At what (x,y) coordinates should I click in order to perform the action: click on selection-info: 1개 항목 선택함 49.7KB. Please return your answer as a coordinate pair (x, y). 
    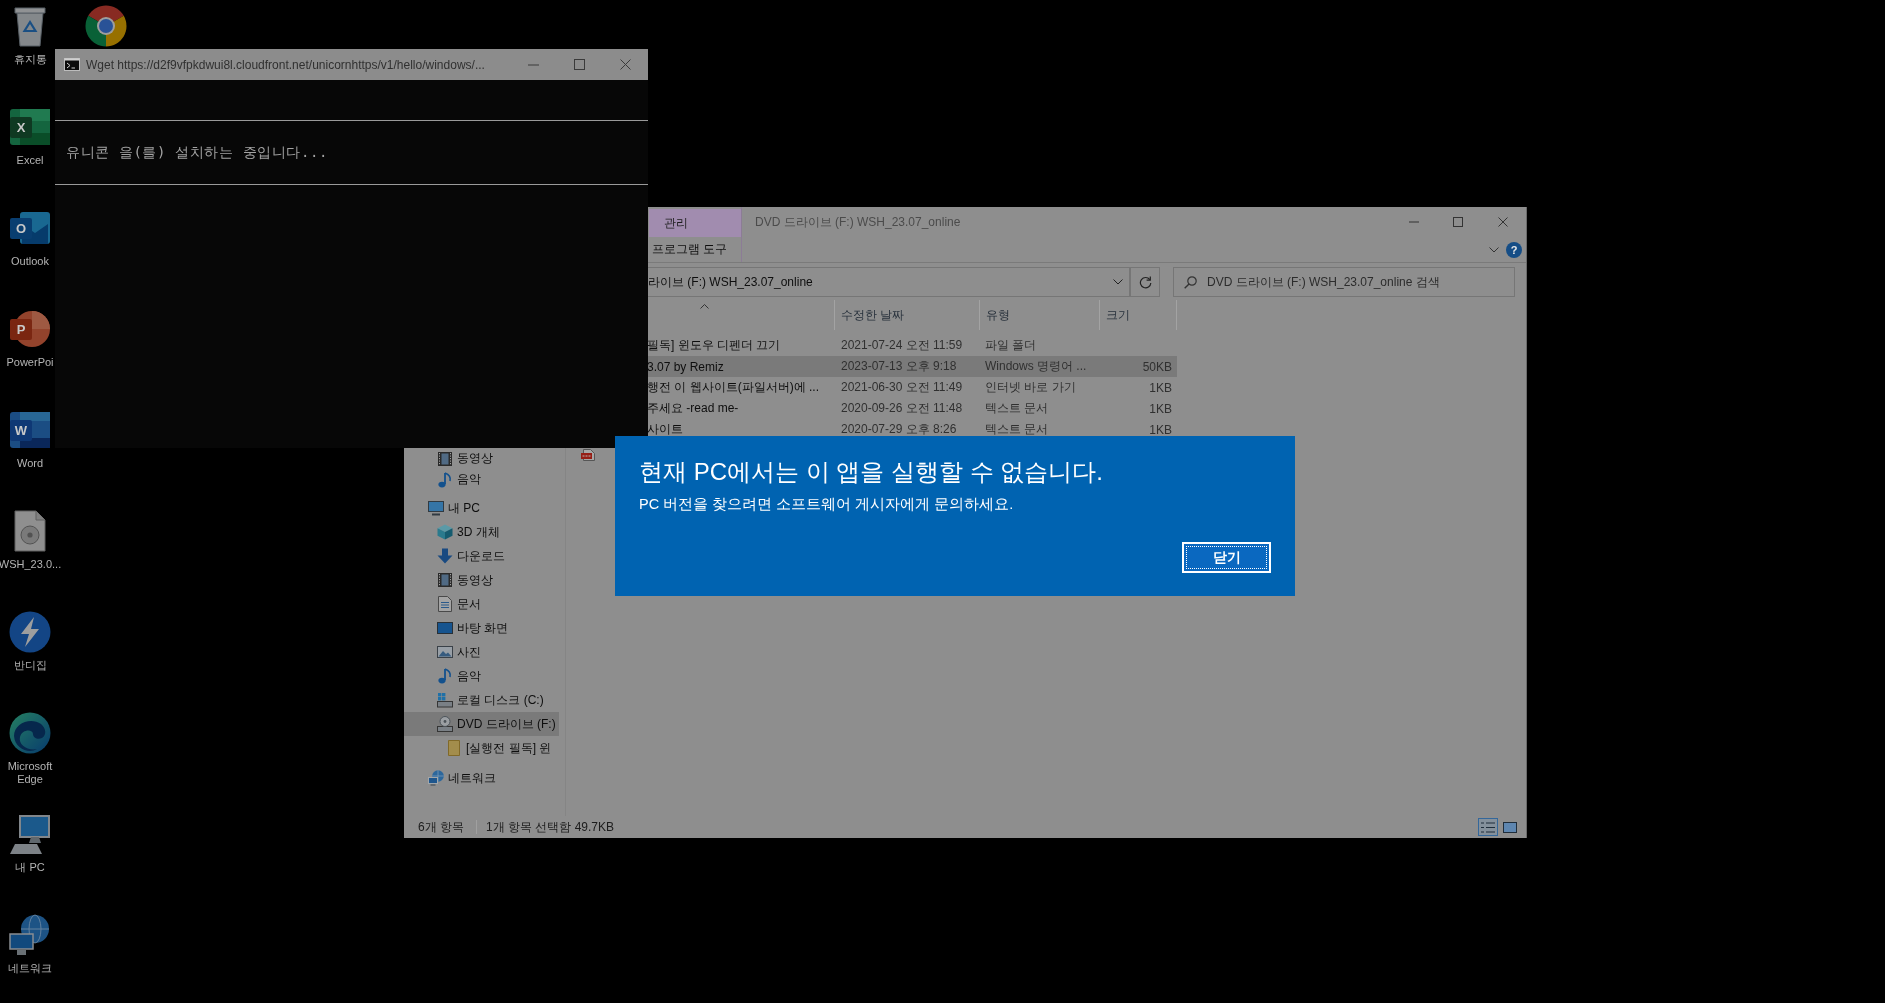
    Looking at the image, I should click on (550, 827).